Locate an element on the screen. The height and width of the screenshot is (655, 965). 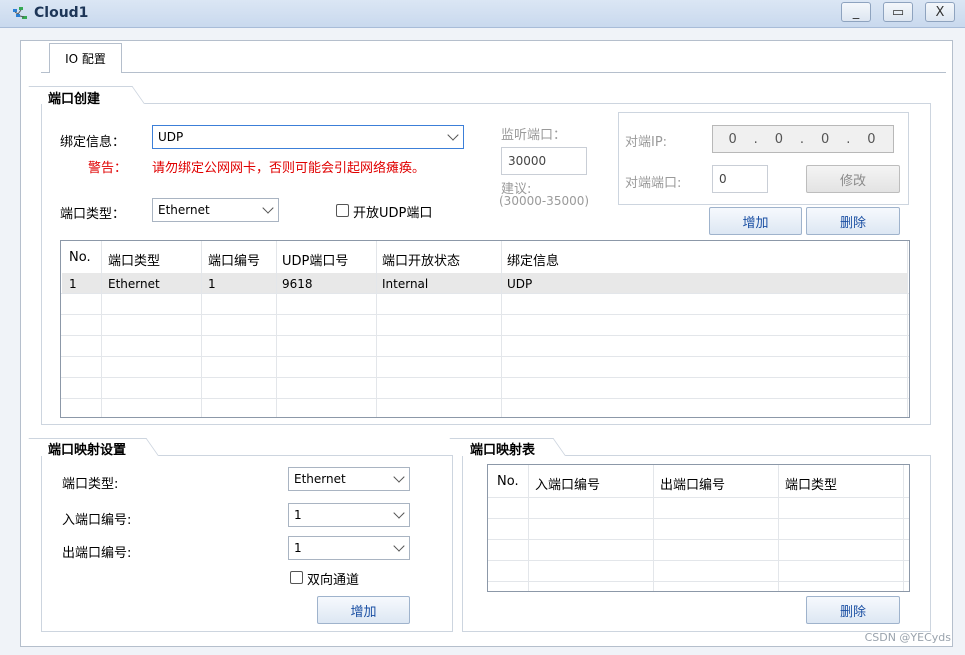
table-cell-bind-info: UDP is located at coordinates (519, 284).